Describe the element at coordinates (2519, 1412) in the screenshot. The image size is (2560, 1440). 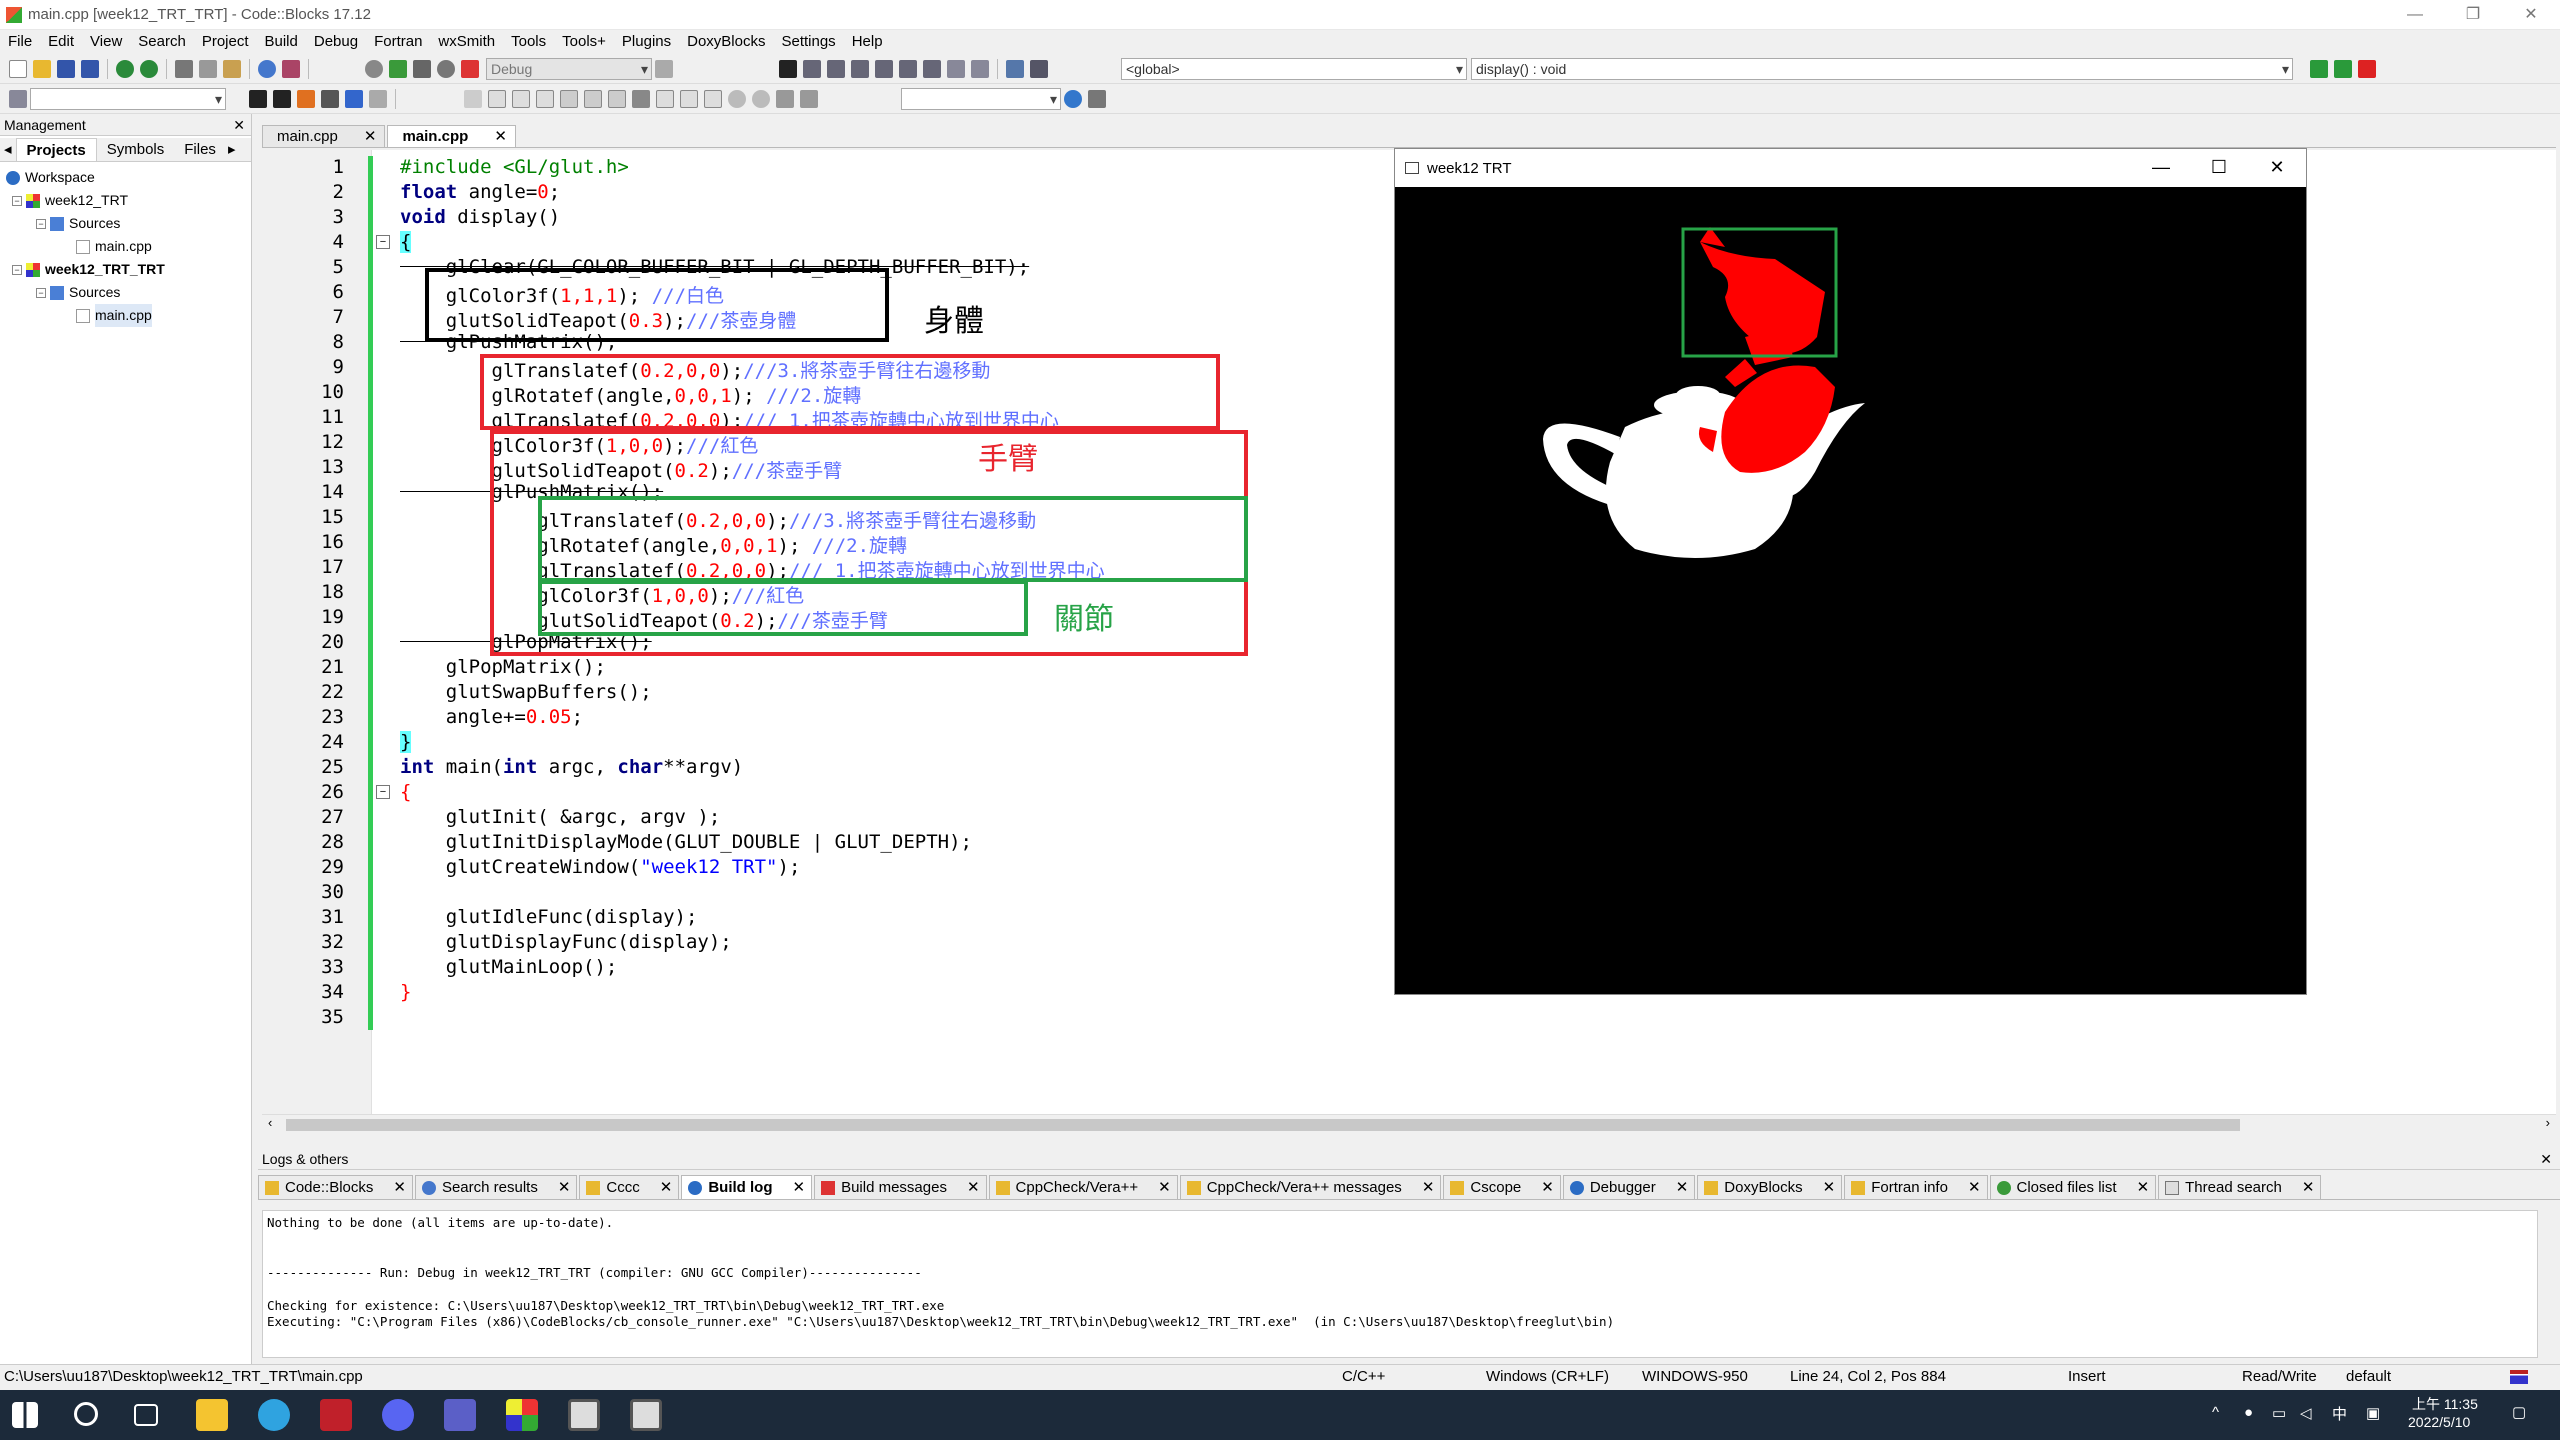
I see `notification-icon: ▢` at that location.